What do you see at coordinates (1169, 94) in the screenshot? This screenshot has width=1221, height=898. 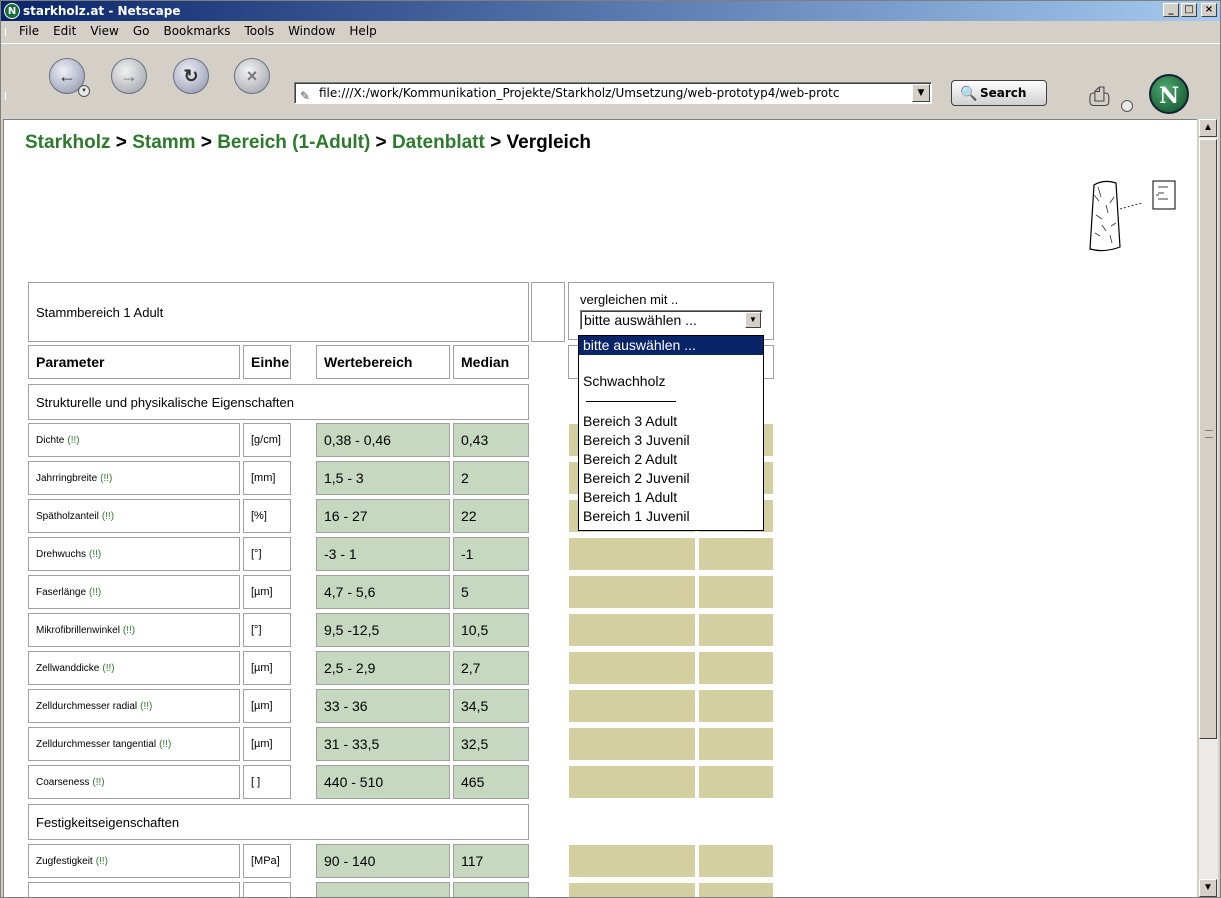 I see `netscape-logo: N` at bounding box center [1169, 94].